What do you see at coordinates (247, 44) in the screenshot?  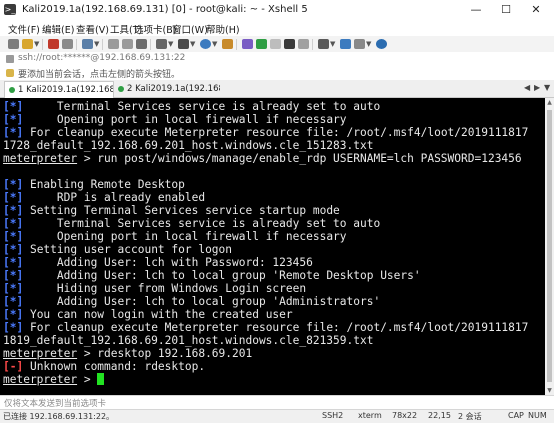 I see `xftp-icon` at bounding box center [247, 44].